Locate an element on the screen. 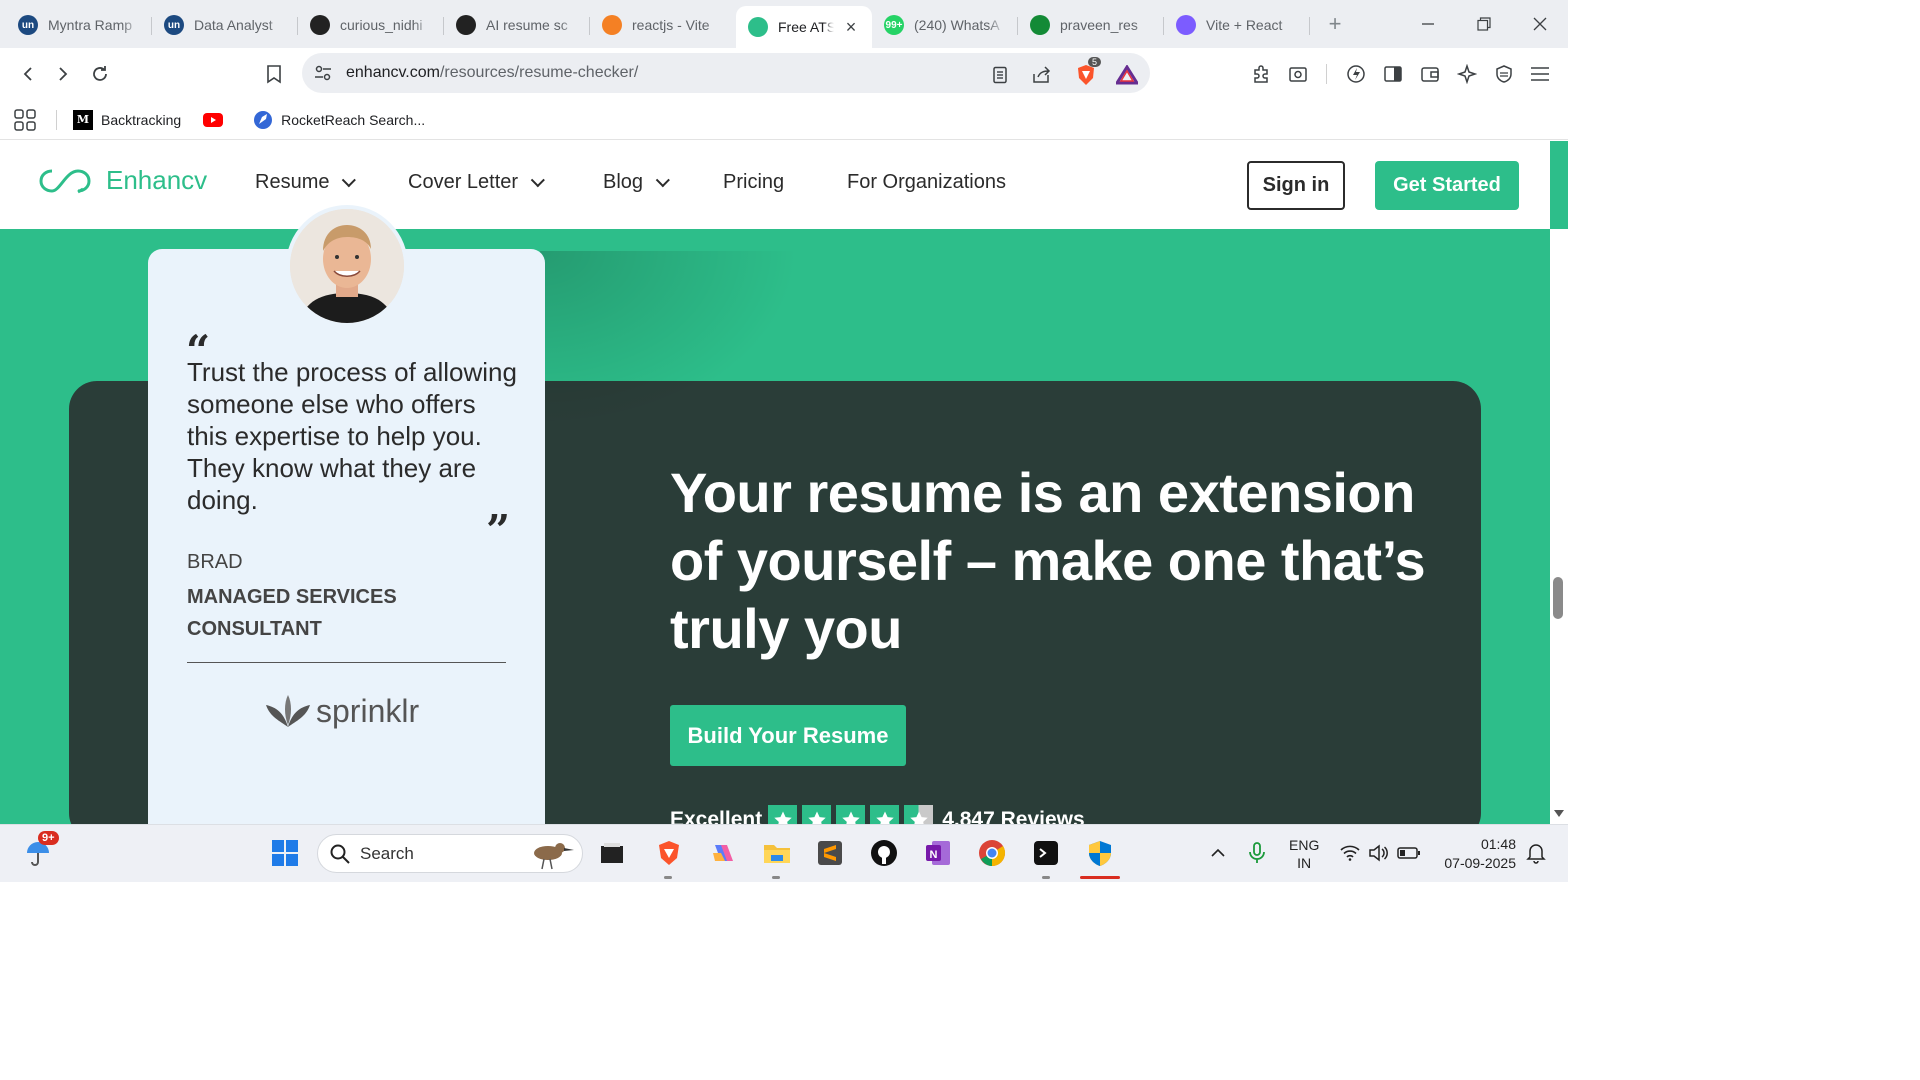  unstop-icon: un is located at coordinates (28, 25).